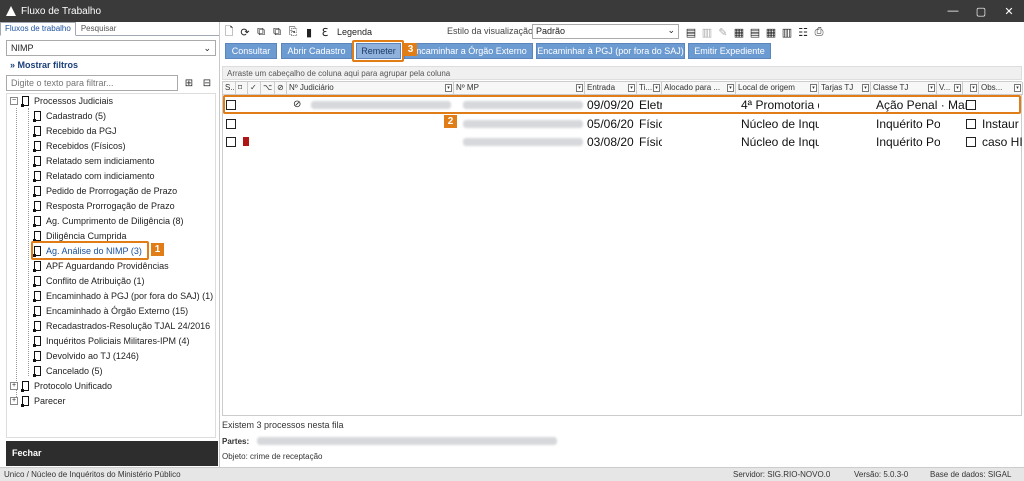 This screenshot has width=1024, height=481. I want to click on refresh-icon: ⟳, so click(245, 32).